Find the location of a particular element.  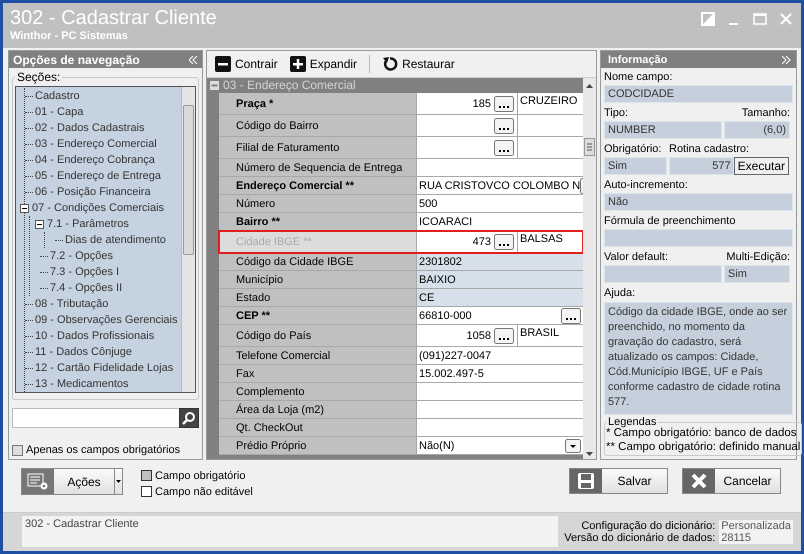

checkbox-label: Apenas os campos obrigatórios is located at coordinates (103, 450).